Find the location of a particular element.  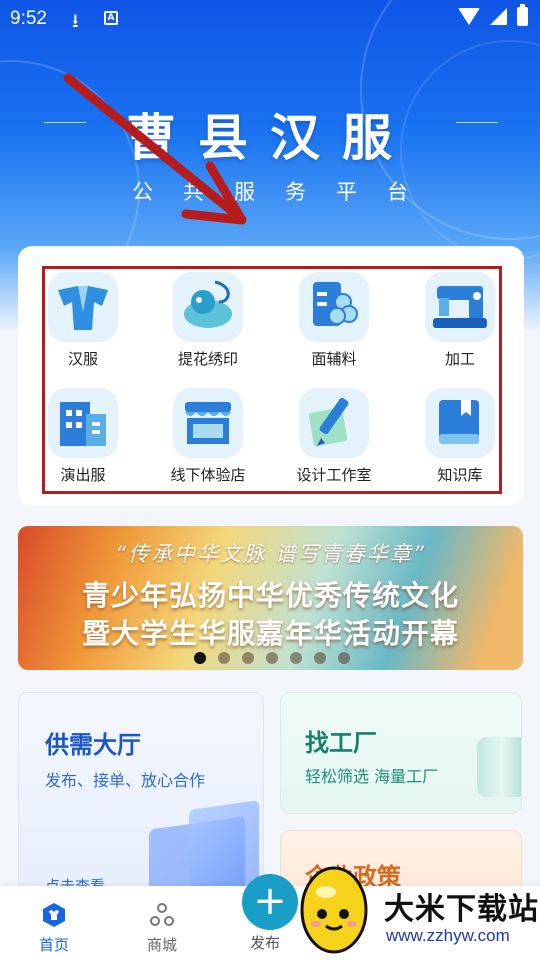

download-icon: ⭳ is located at coordinates (75, 21).